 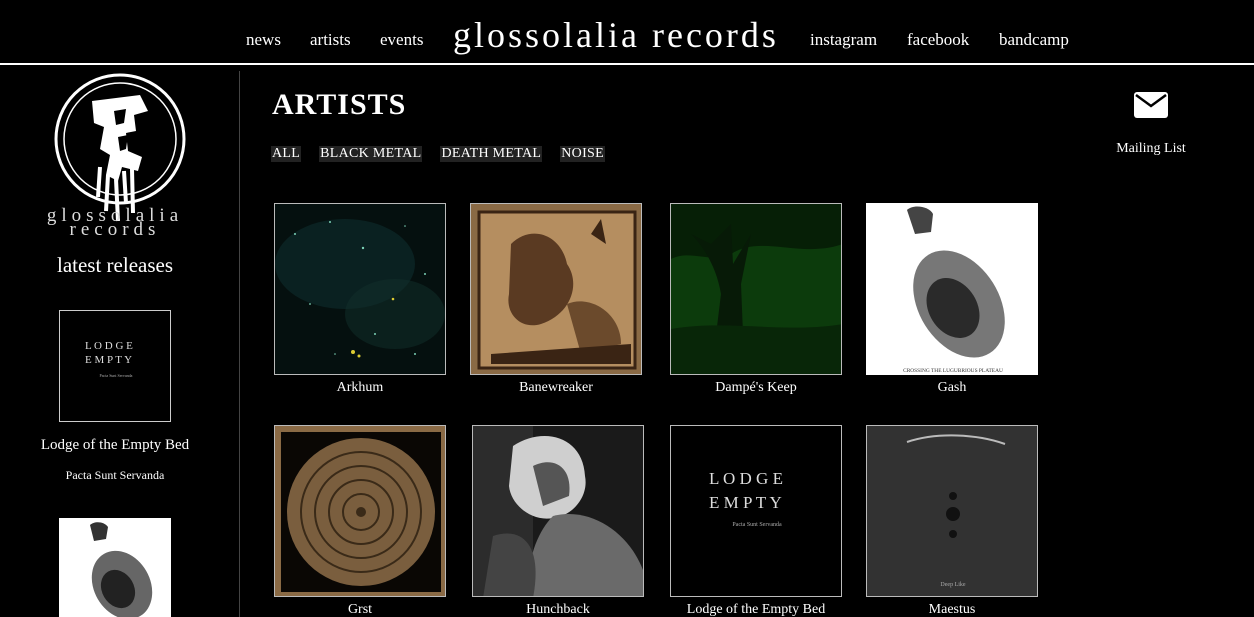 What do you see at coordinates (953, 371) in the screenshot?
I see `gash-cover-caption: CROSSING THE LUGUBRIOUS PLATEAU` at bounding box center [953, 371].